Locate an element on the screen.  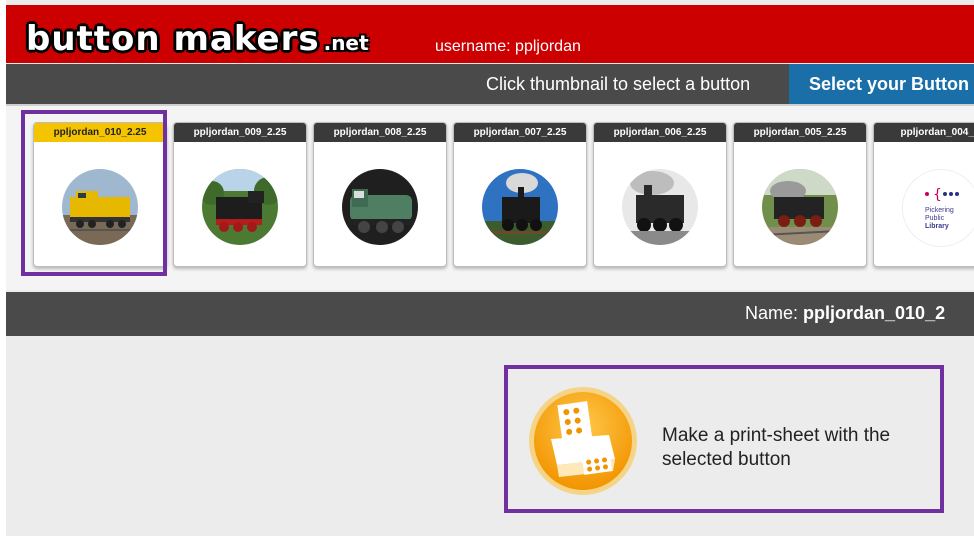
site-header: button makers .net username: ppljordan is located at coordinates (490, 34).